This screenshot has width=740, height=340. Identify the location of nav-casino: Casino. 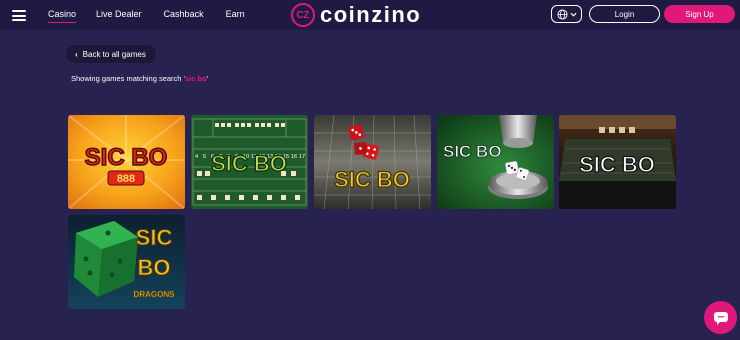
(62, 16).